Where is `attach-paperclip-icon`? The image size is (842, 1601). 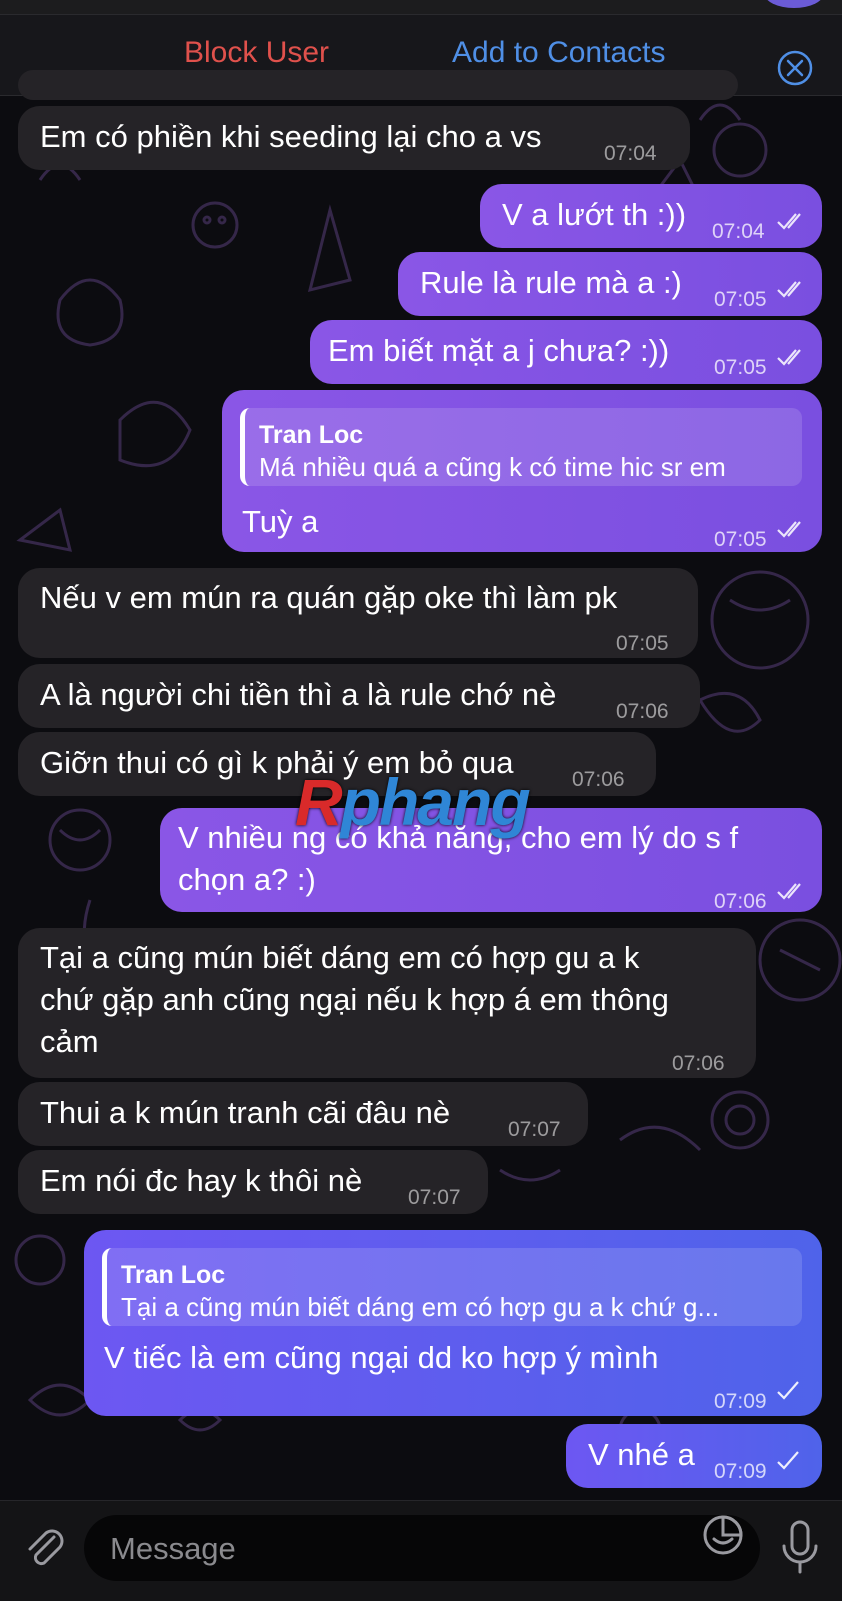
attach-paperclip-icon is located at coordinates (45, 1548).